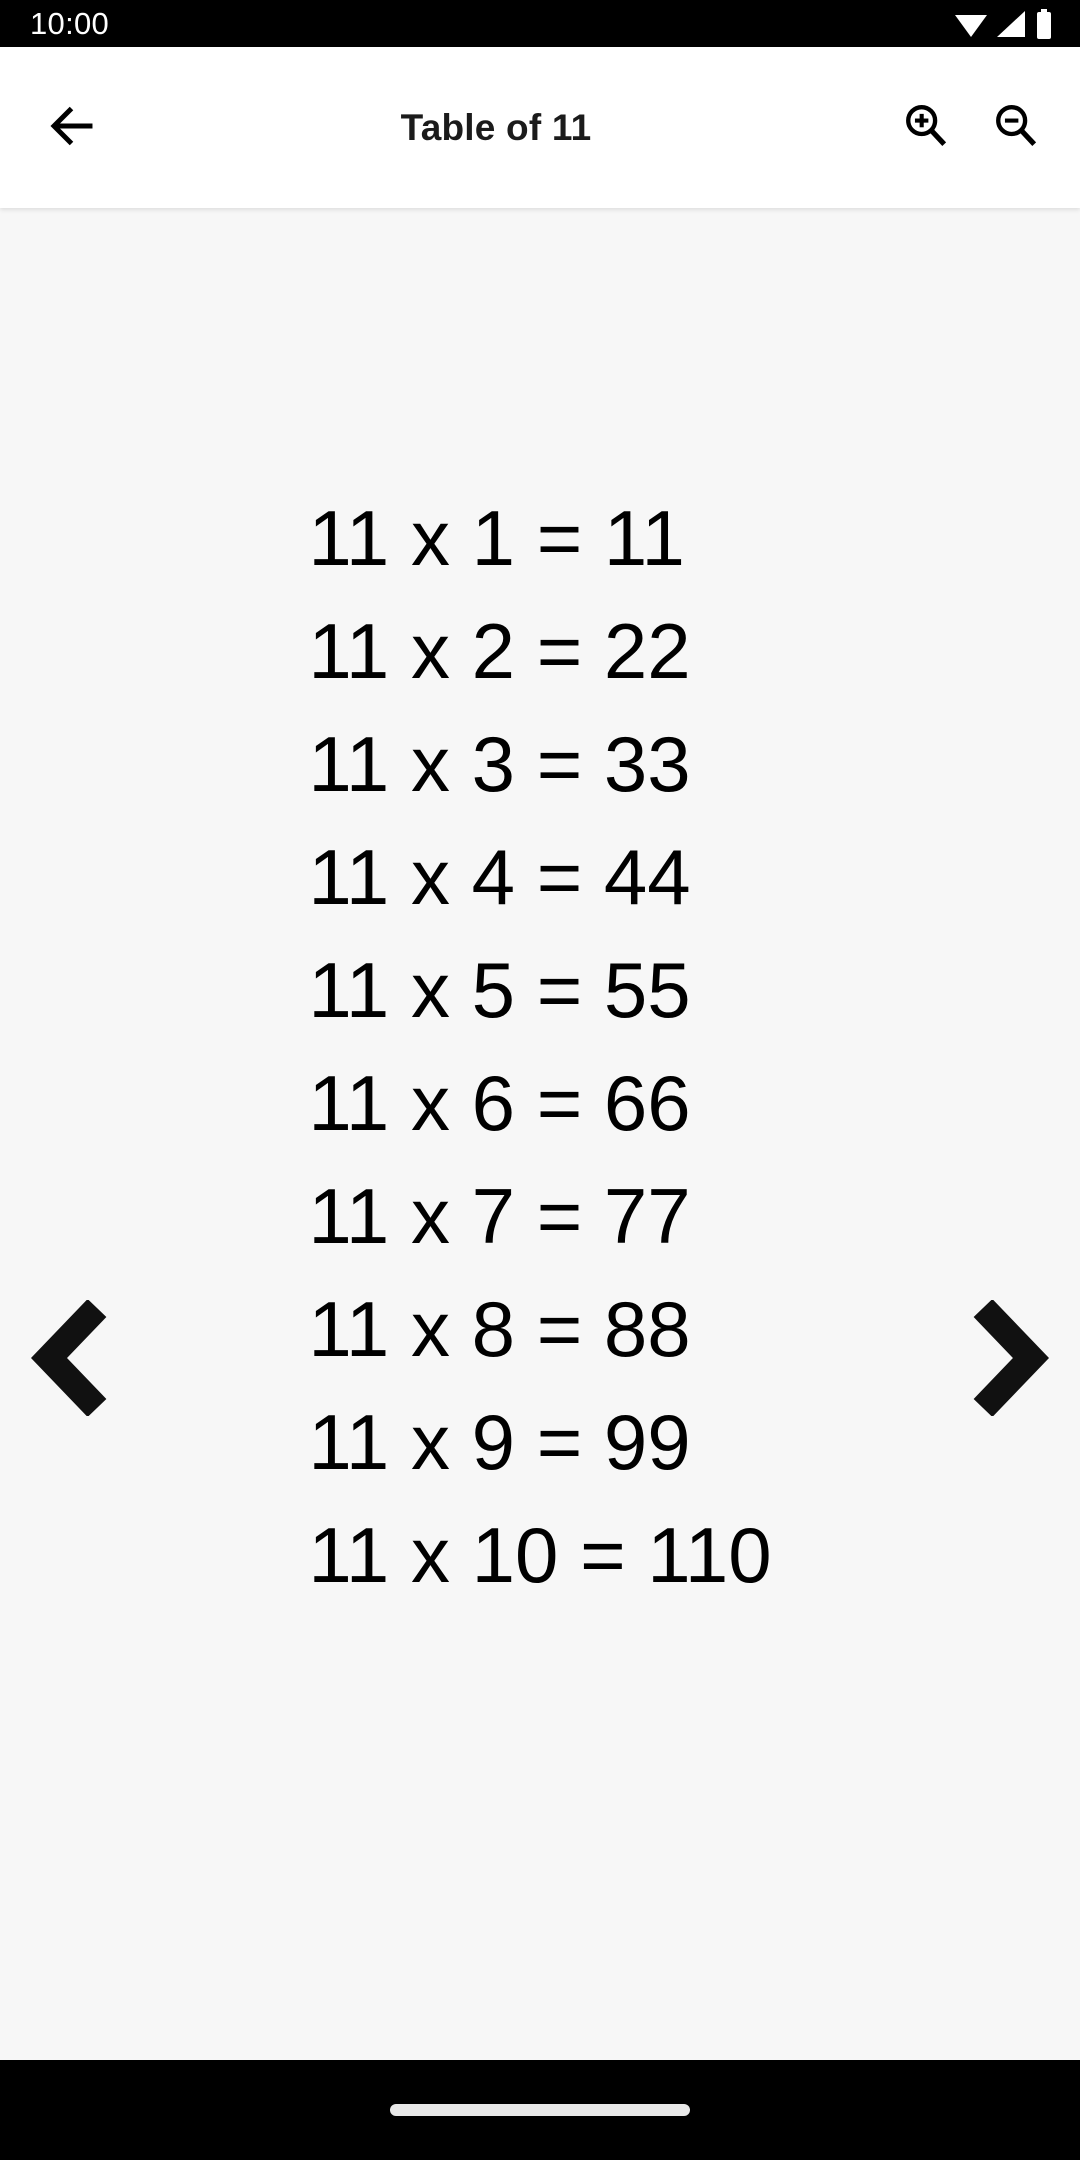  I want to click on back-arrow-icon, so click(72, 127).